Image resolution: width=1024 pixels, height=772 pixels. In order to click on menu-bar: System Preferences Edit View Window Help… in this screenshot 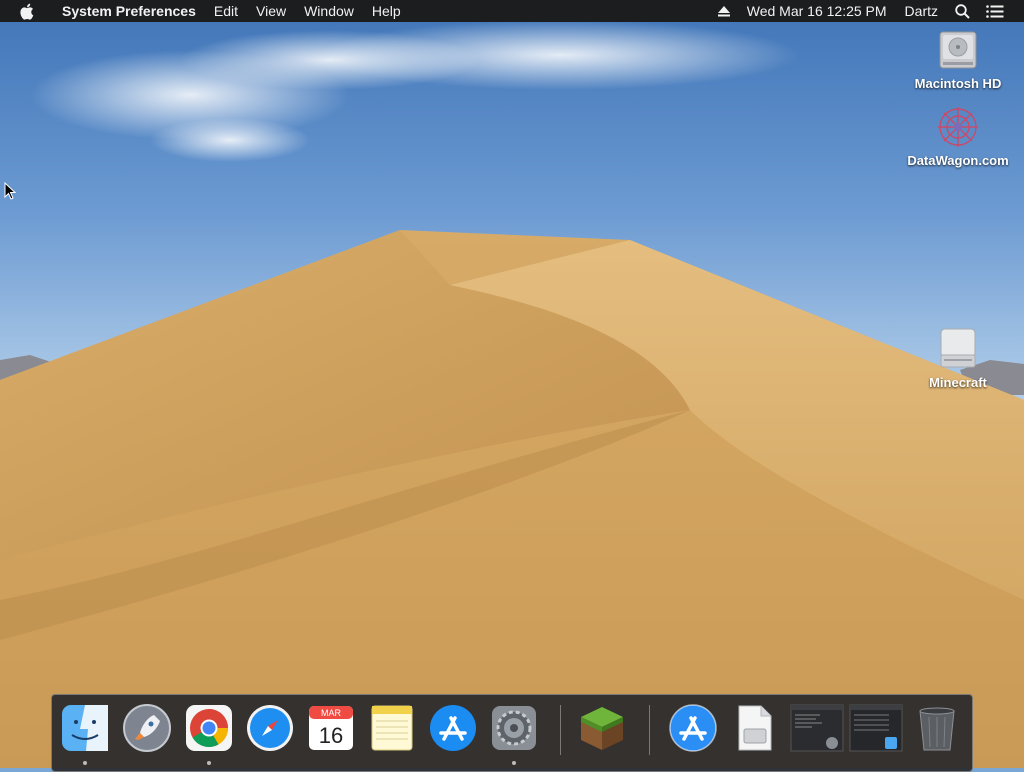, I will do `click(512, 11)`.